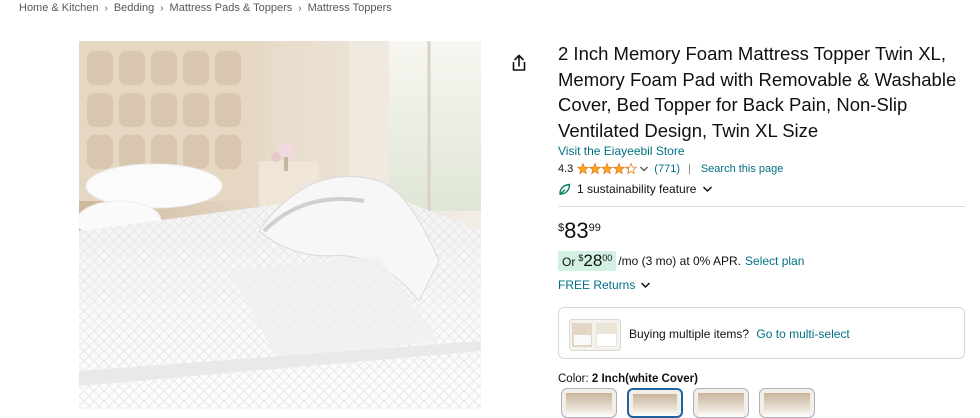 This screenshot has height=418, width=980. I want to click on multi-select-thumbnail, so click(595, 335).